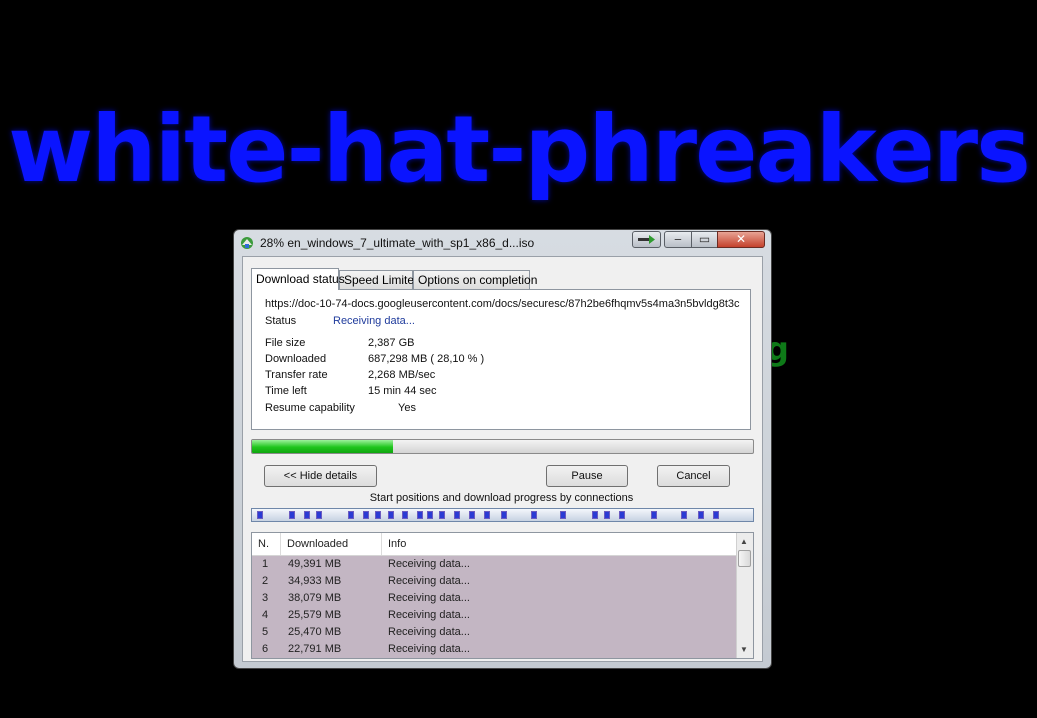  Describe the element at coordinates (265, 581) in the screenshot. I see `row-number: 2` at that location.